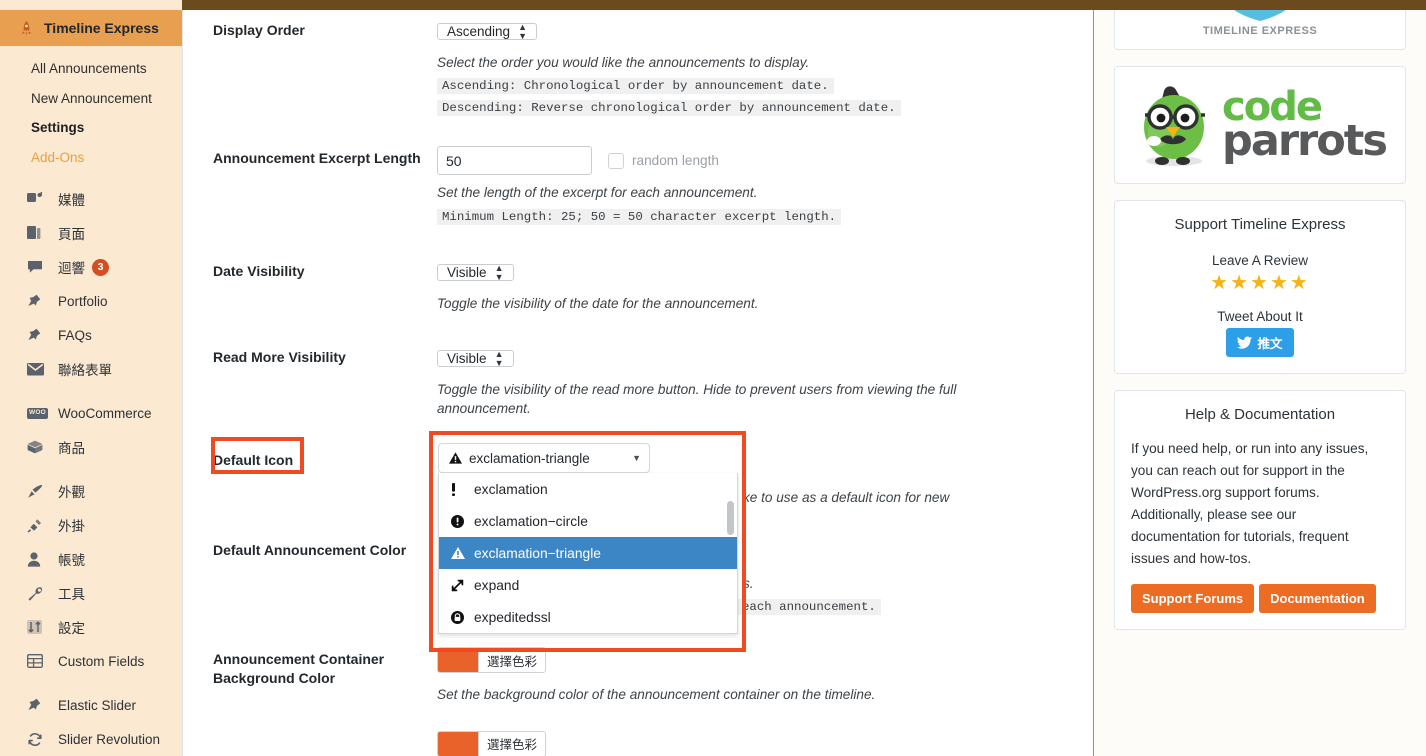 This screenshot has height=756, width=1426. What do you see at coordinates (1260, 224) in the screenshot?
I see `support-widget-title: Support Timeline Express` at bounding box center [1260, 224].